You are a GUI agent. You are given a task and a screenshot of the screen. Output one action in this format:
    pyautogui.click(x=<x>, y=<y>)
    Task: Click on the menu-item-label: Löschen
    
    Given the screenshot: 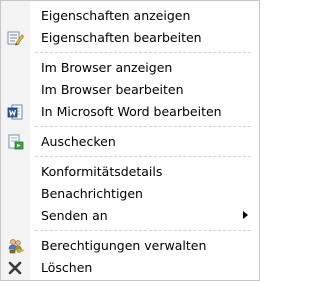 What is the action you would take?
    pyautogui.click(x=67, y=267)
    